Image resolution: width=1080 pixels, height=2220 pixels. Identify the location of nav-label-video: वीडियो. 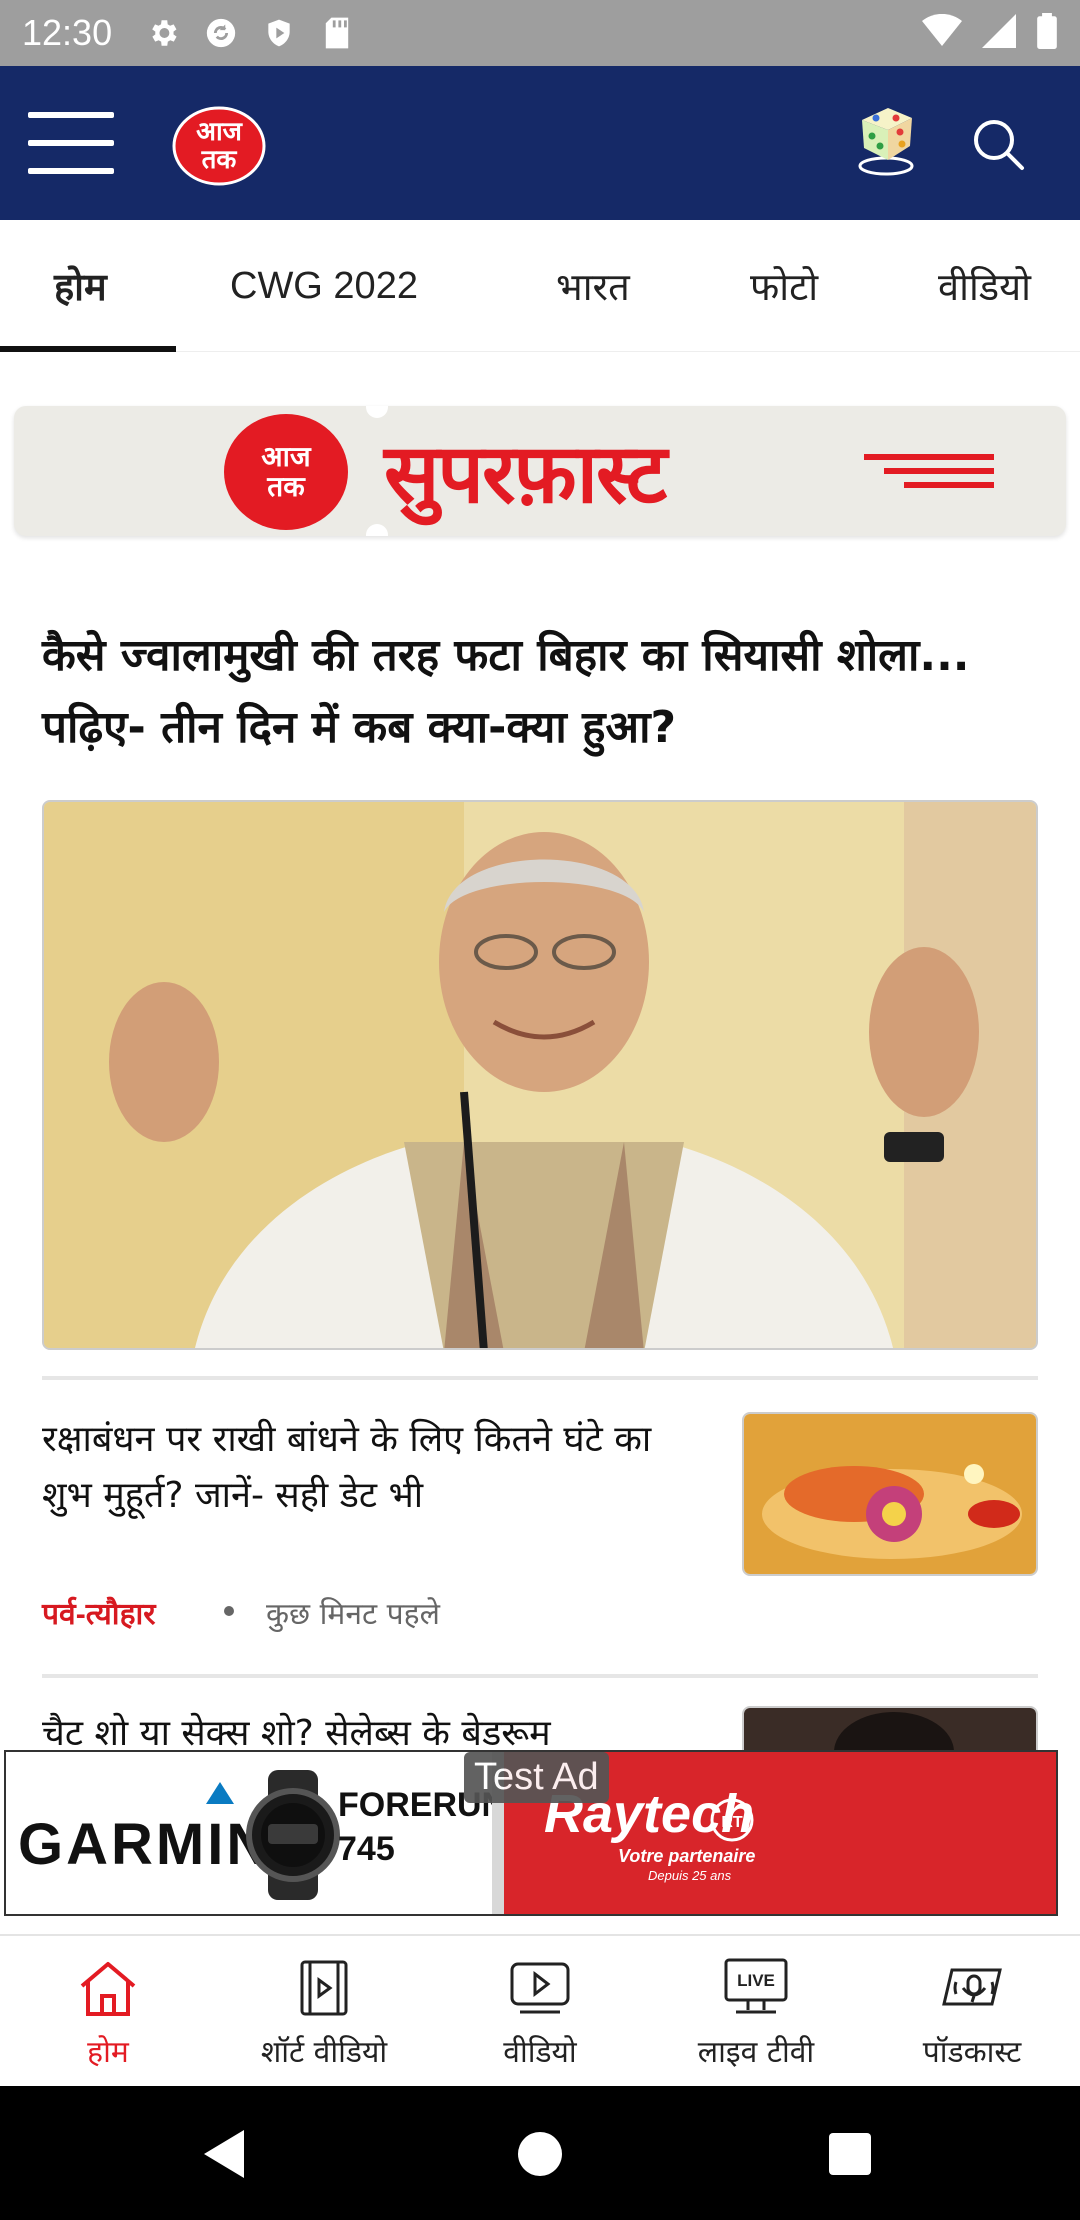
(540, 2052).